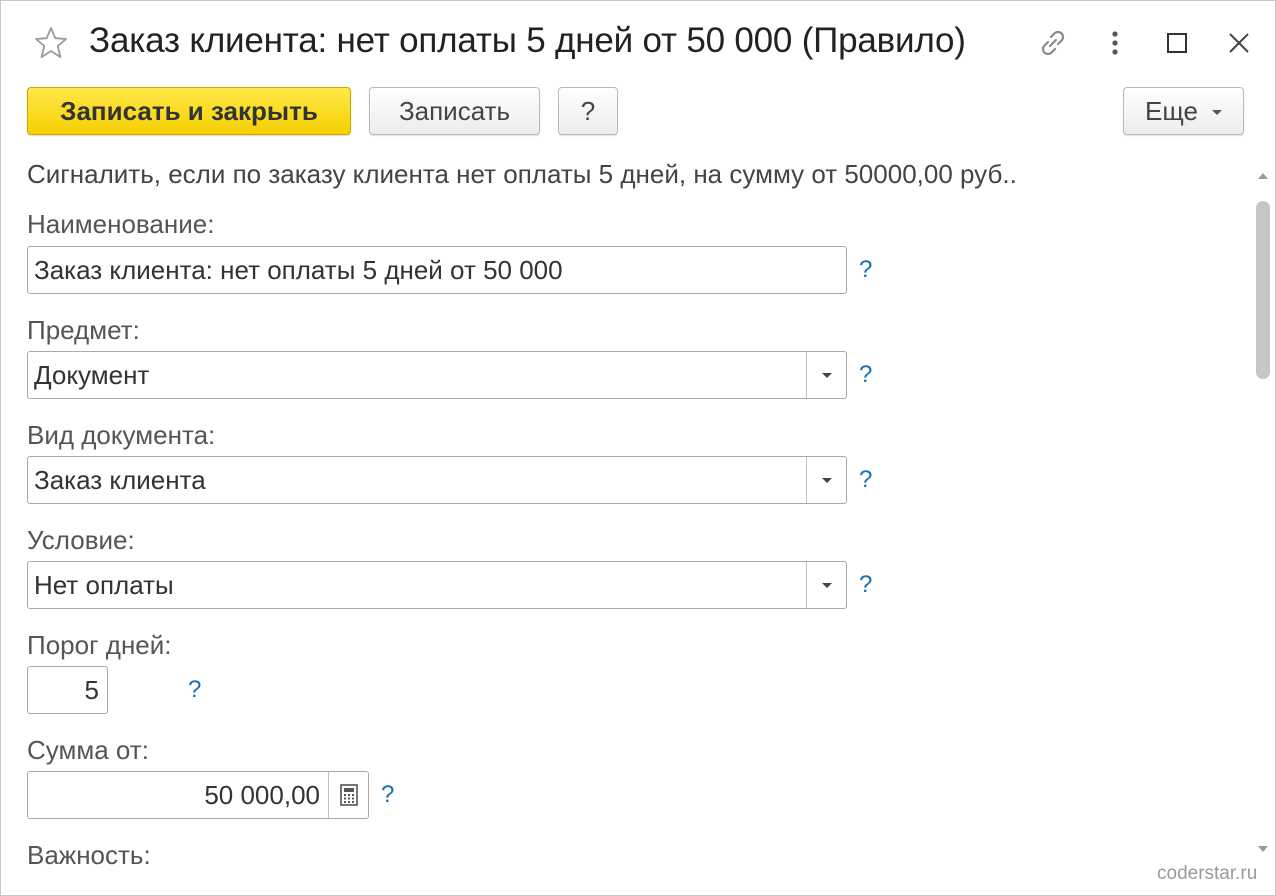  I want to click on more-menu-label: Еще, so click(1171, 110).